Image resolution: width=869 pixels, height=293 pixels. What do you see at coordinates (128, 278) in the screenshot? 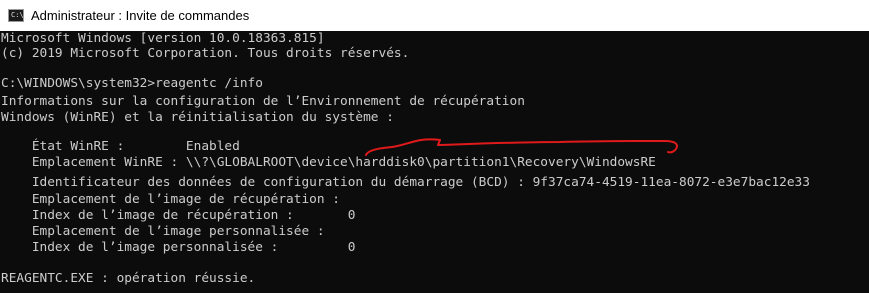
I see `console-line: REAGENTC.EXE : opération réussie.` at bounding box center [128, 278].